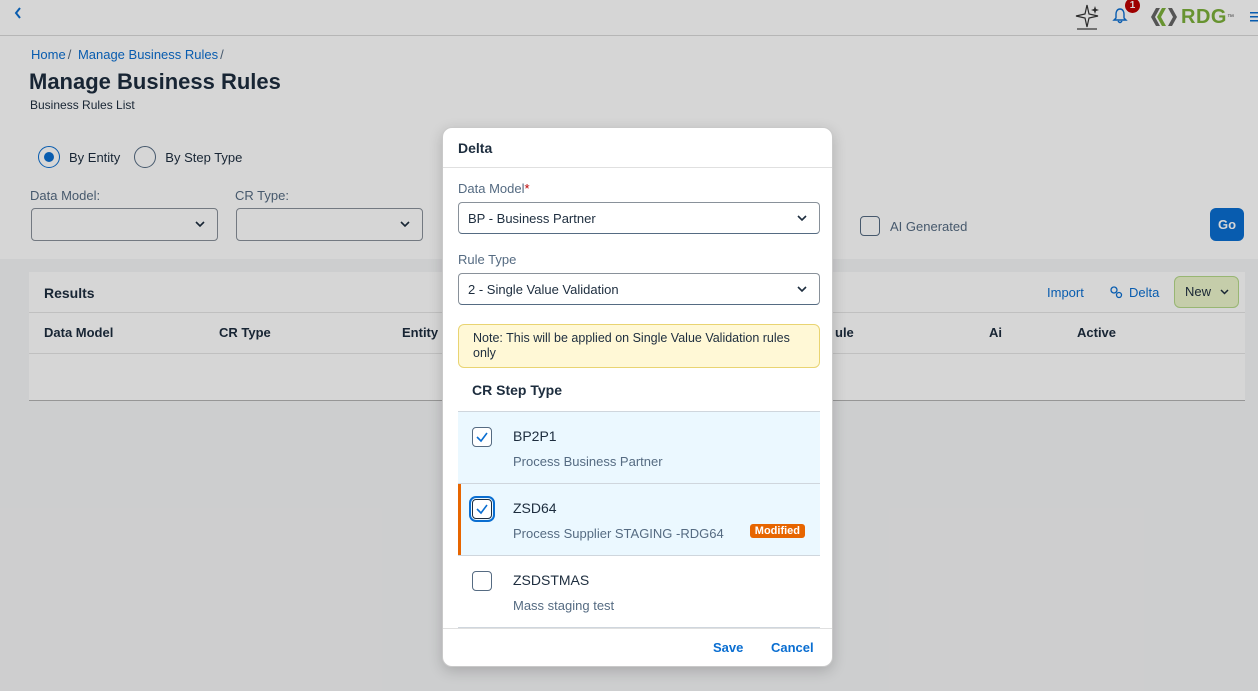  Describe the element at coordinates (639, 448) in the screenshot. I see `list-item: BP2P1 Process Business Partner` at that location.